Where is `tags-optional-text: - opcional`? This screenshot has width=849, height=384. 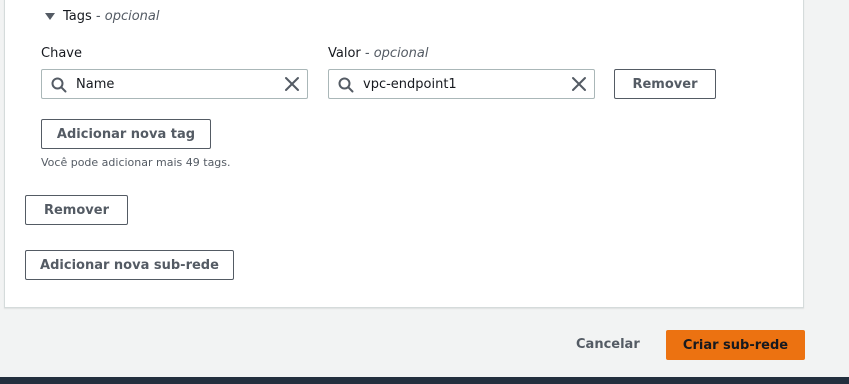 tags-optional-text: - opcional is located at coordinates (125, 16).